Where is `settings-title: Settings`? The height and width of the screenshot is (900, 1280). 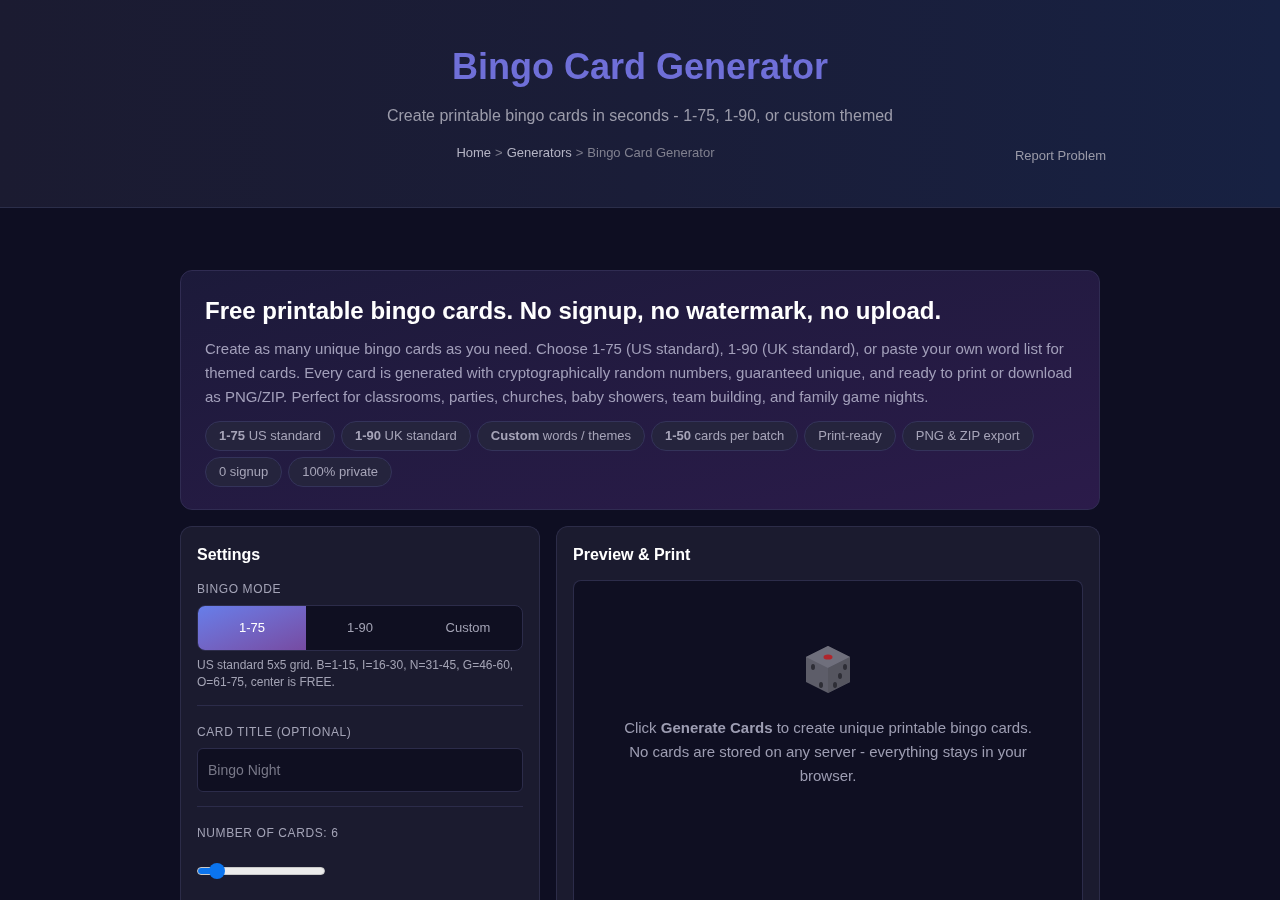
settings-title: Settings is located at coordinates (229, 555).